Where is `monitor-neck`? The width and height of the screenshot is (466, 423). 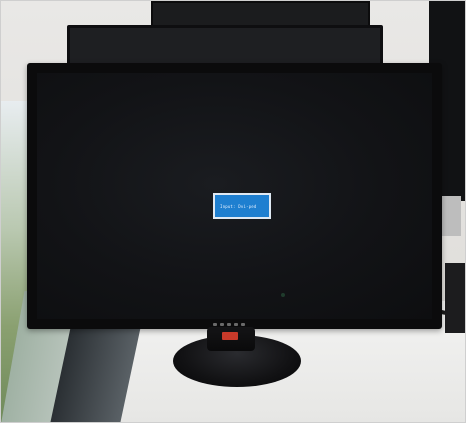
monitor-neck is located at coordinates (231, 339).